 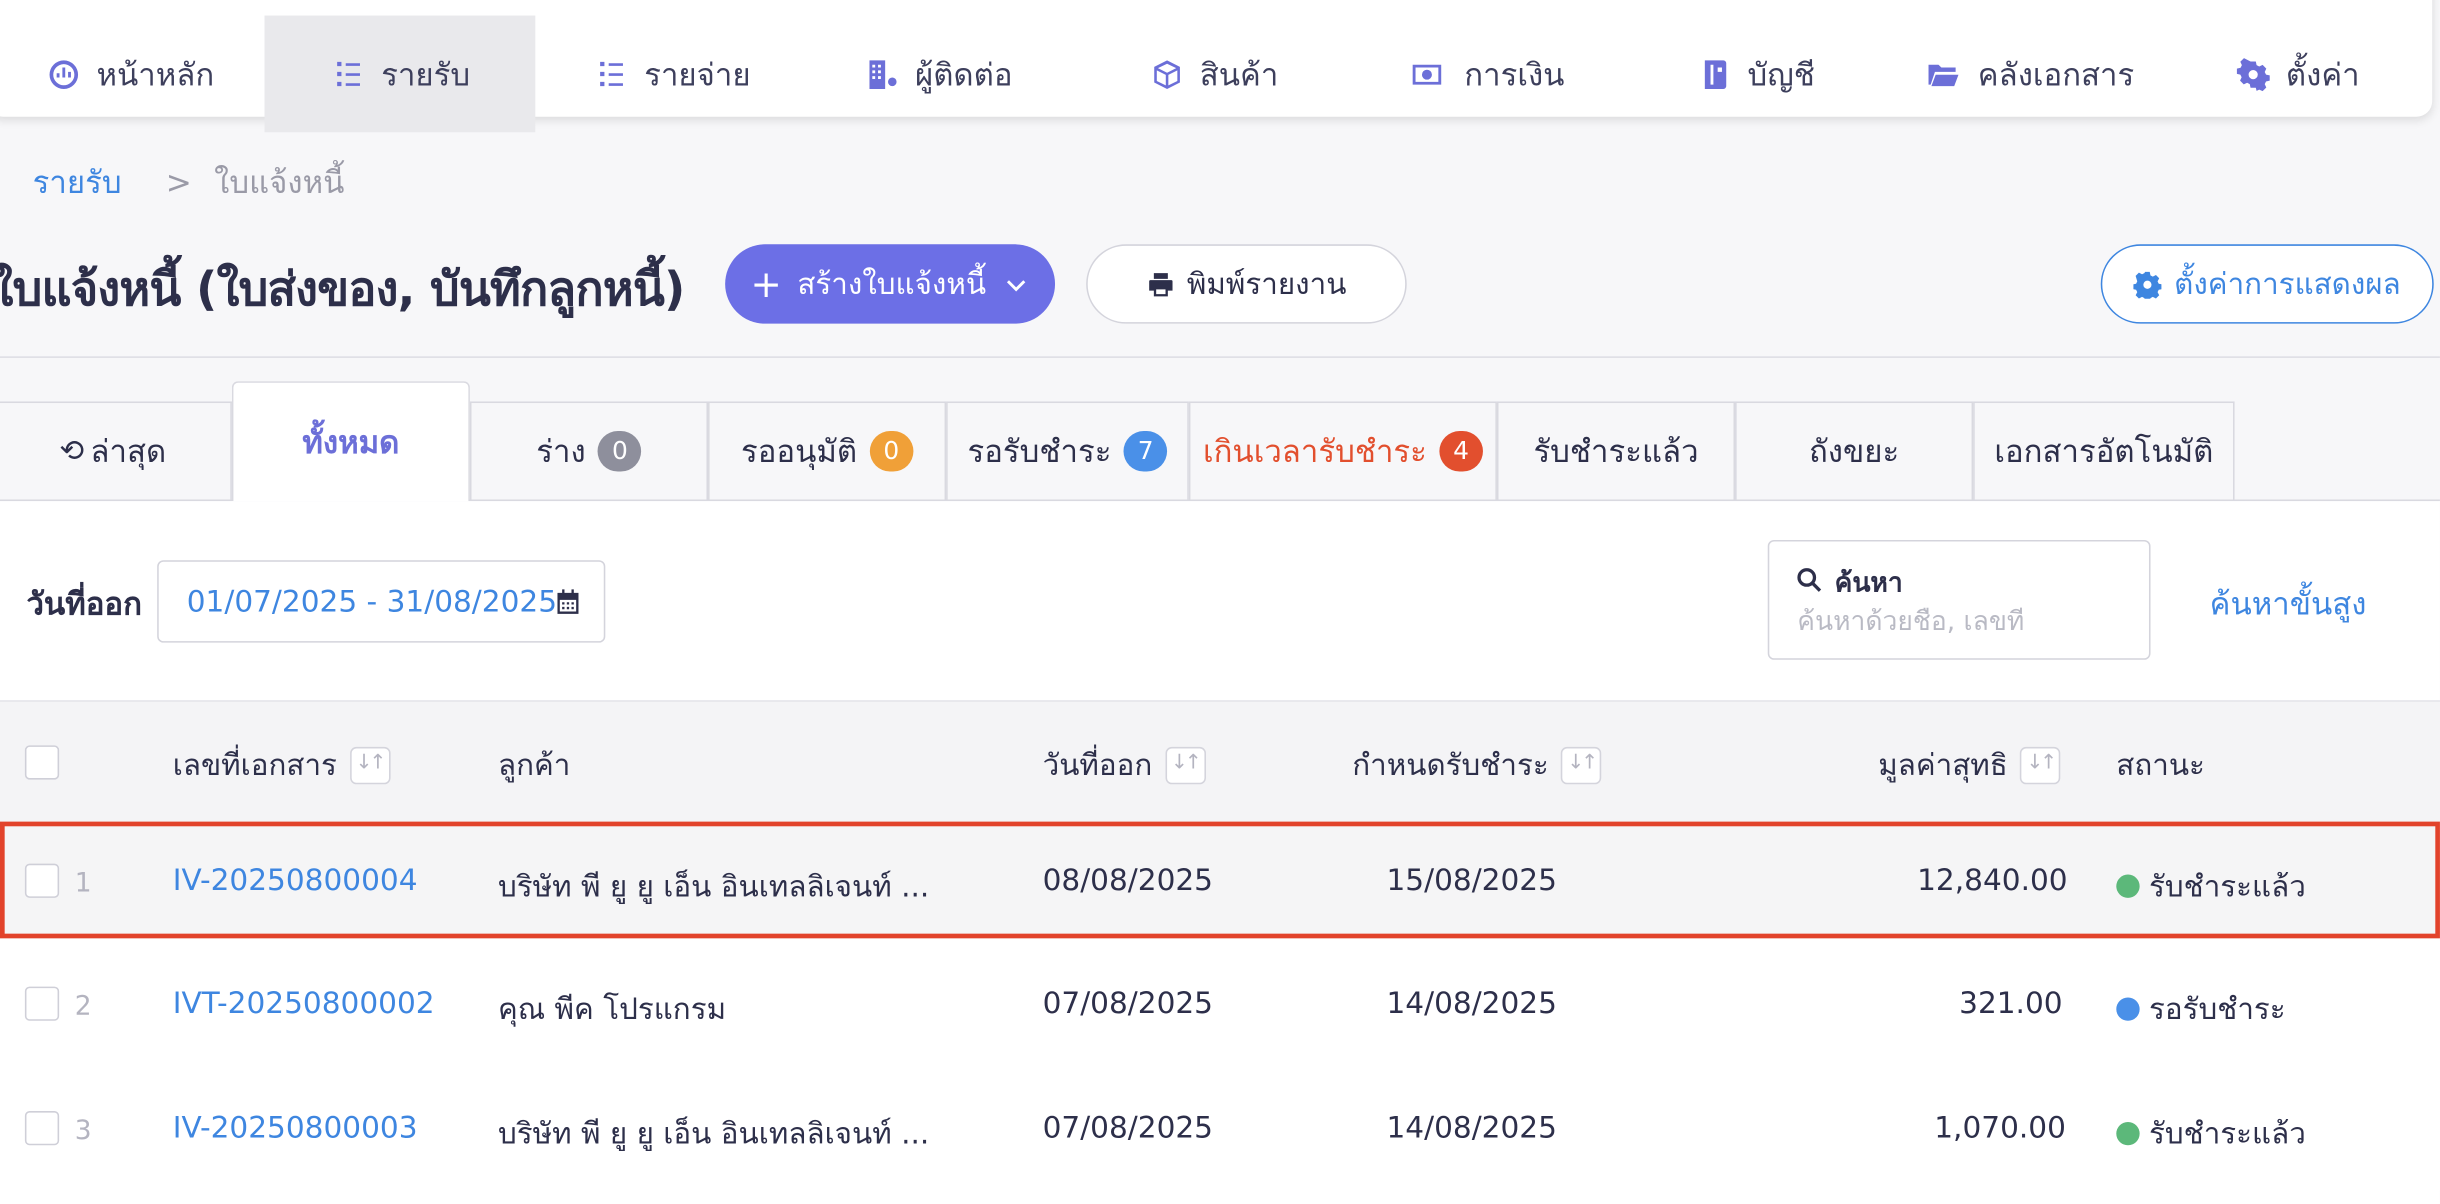 What do you see at coordinates (83, 1131) in the screenshot?
I see `row-index: 3` at bounding box center [83, 1131].